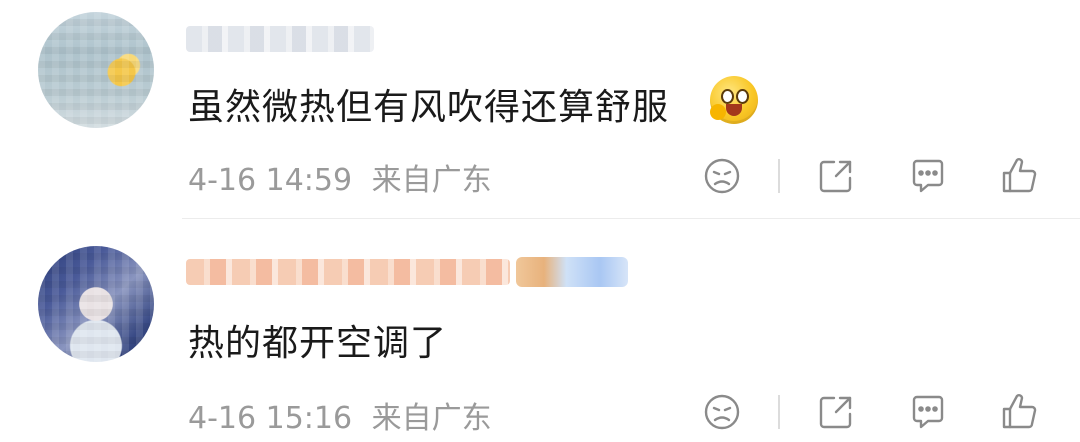 The height and width of the screenshot is (442, 1080). I want to click on comment-time: 4-16 15:16, so click(270, 418).